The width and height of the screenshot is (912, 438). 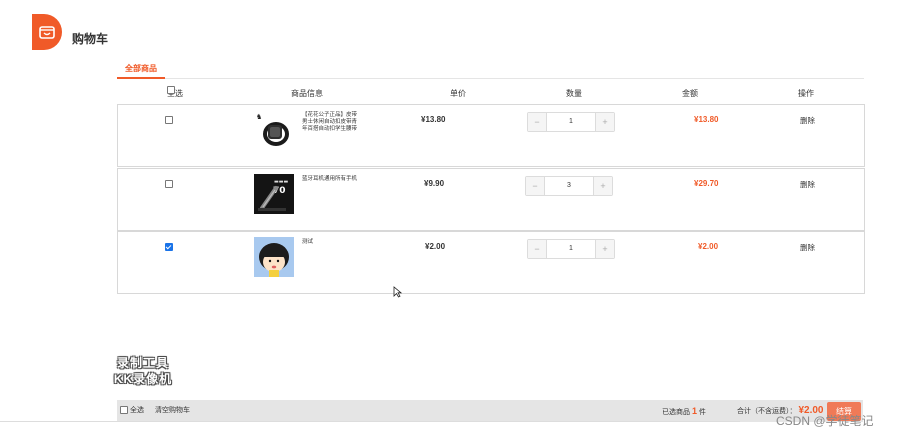 What do you see at coordinates (124, 410) in the screenshot?
I see `footer-select-all-checkbox` at bounding box center [124, 410].